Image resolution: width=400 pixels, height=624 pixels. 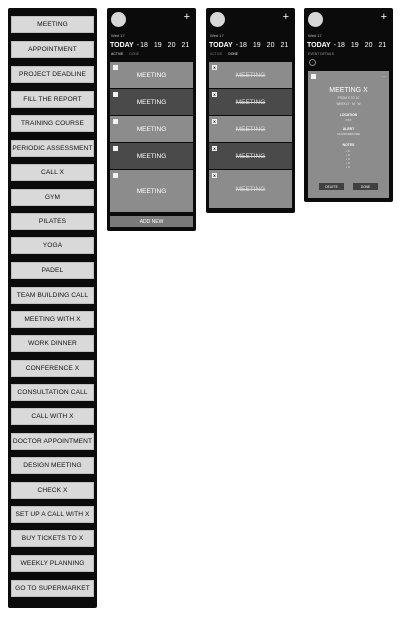 I want to click on list-item: SET UP A CALL WITH X, so click(x=52, y=514).